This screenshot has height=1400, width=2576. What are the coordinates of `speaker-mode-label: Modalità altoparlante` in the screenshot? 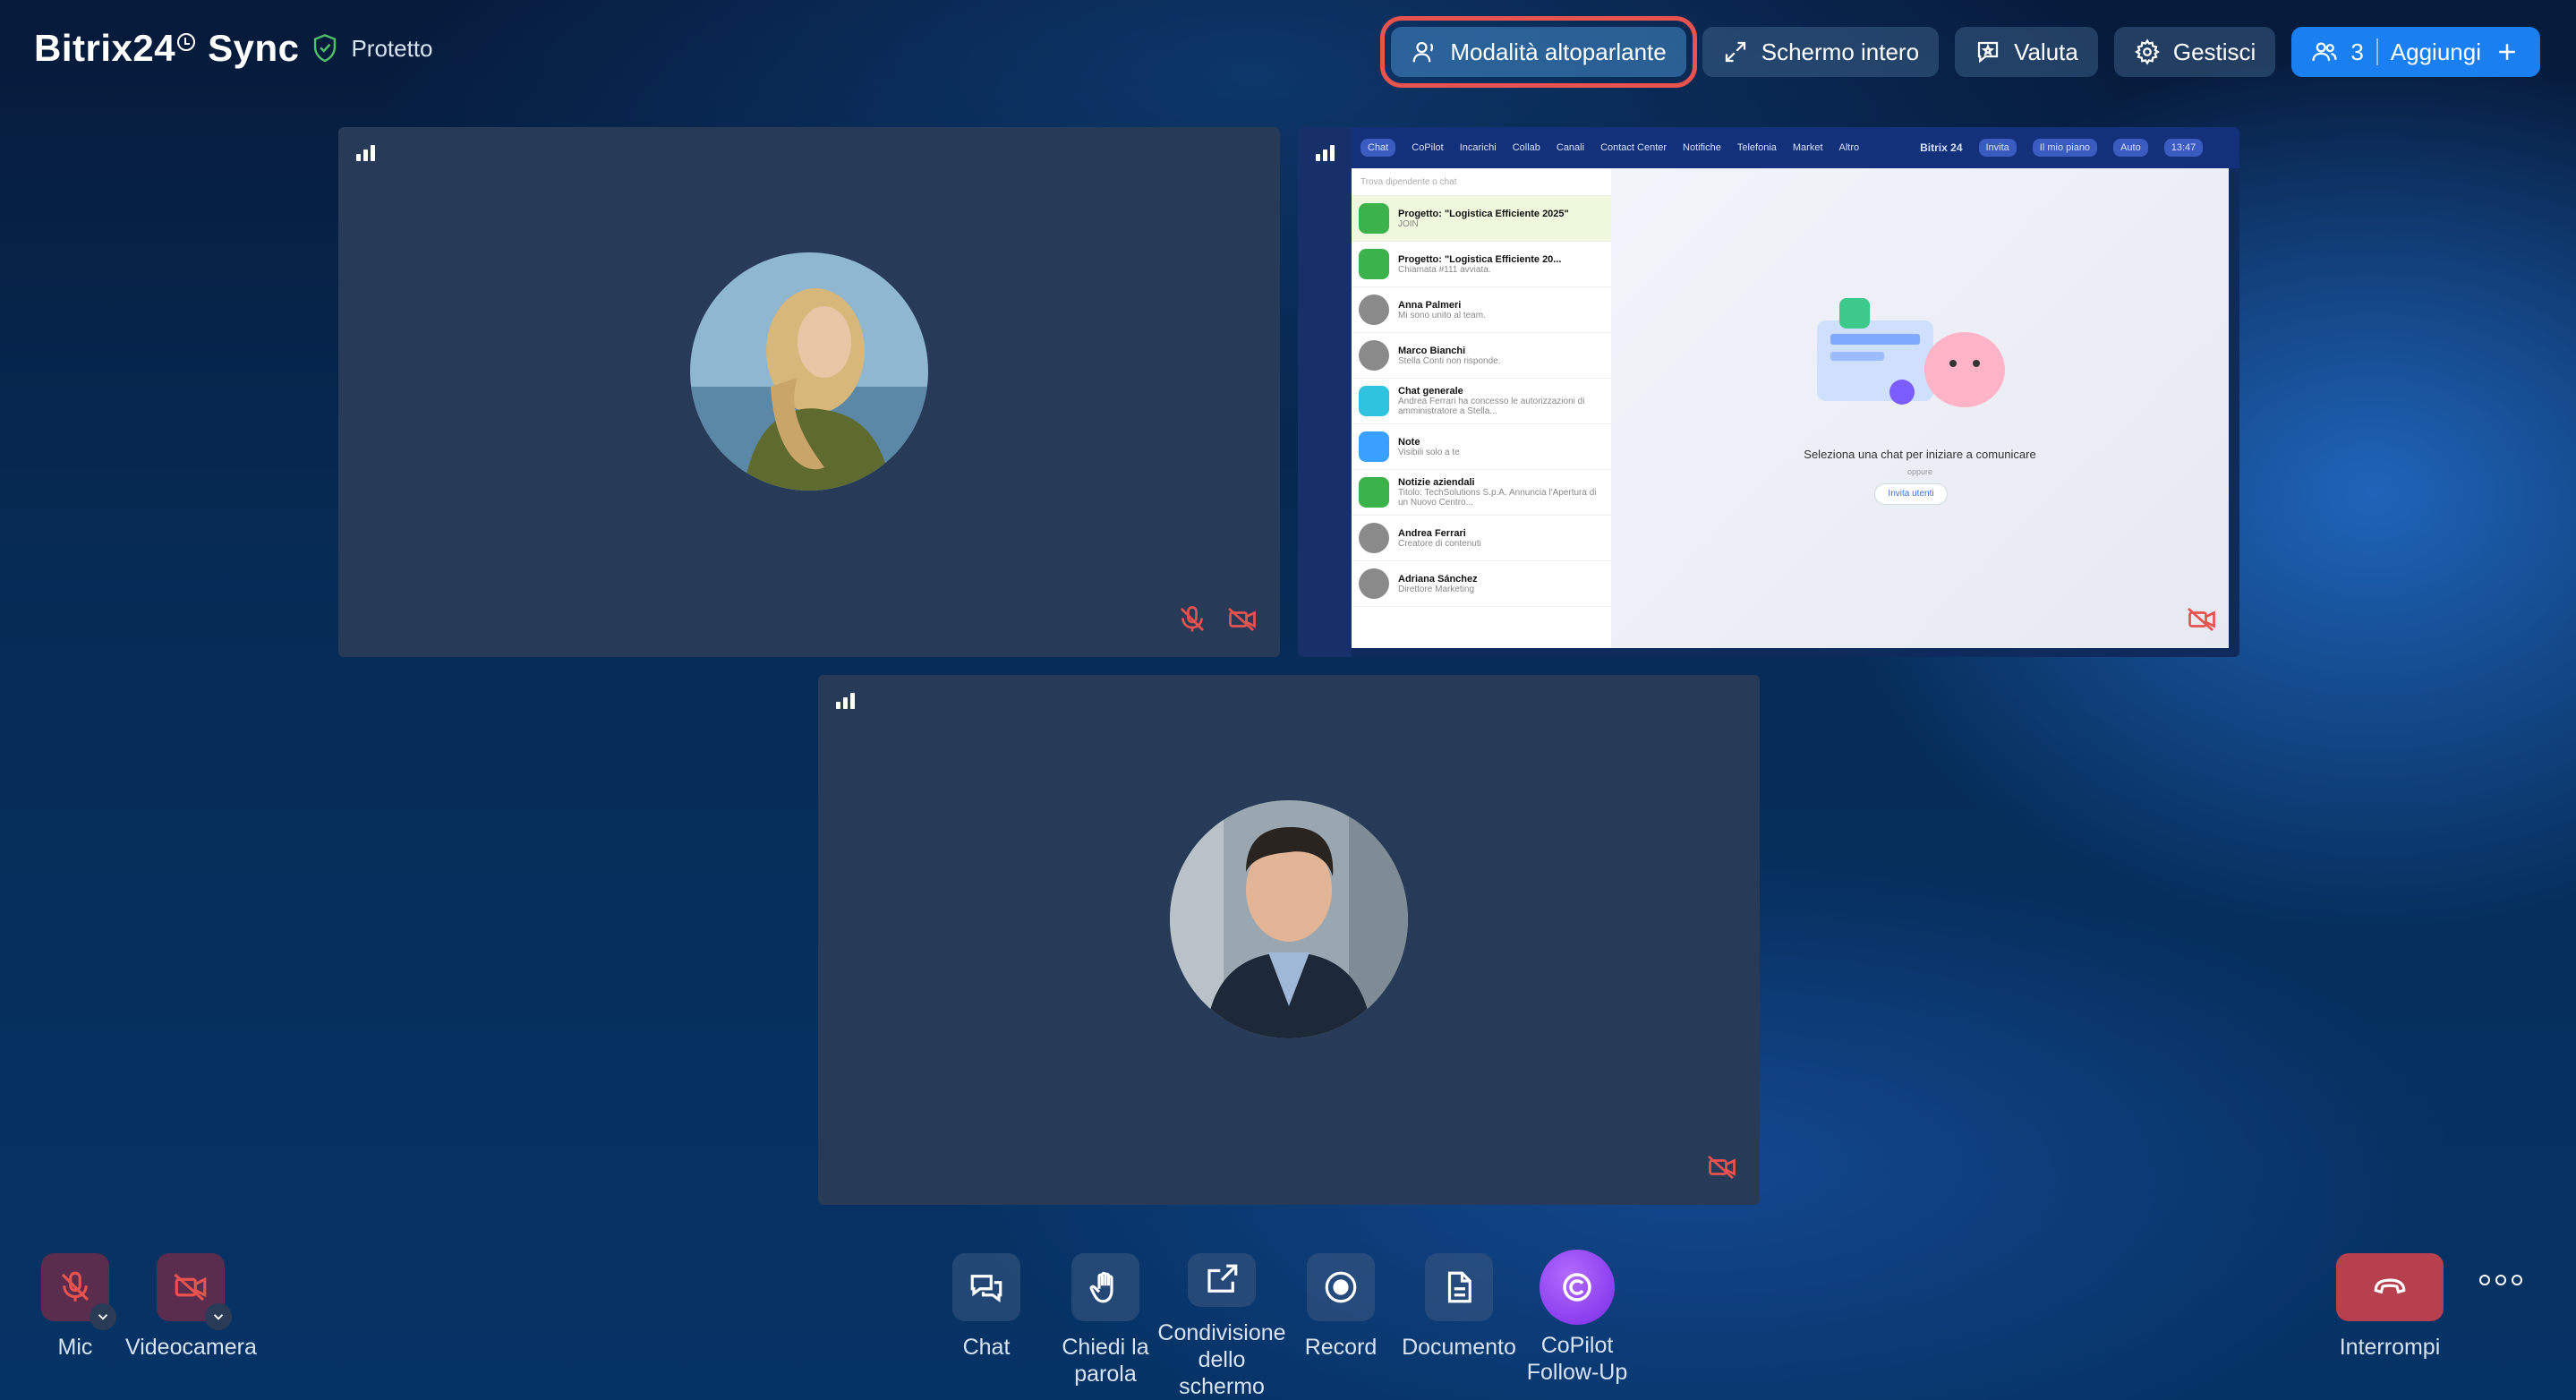 It's located at (1558, 51).